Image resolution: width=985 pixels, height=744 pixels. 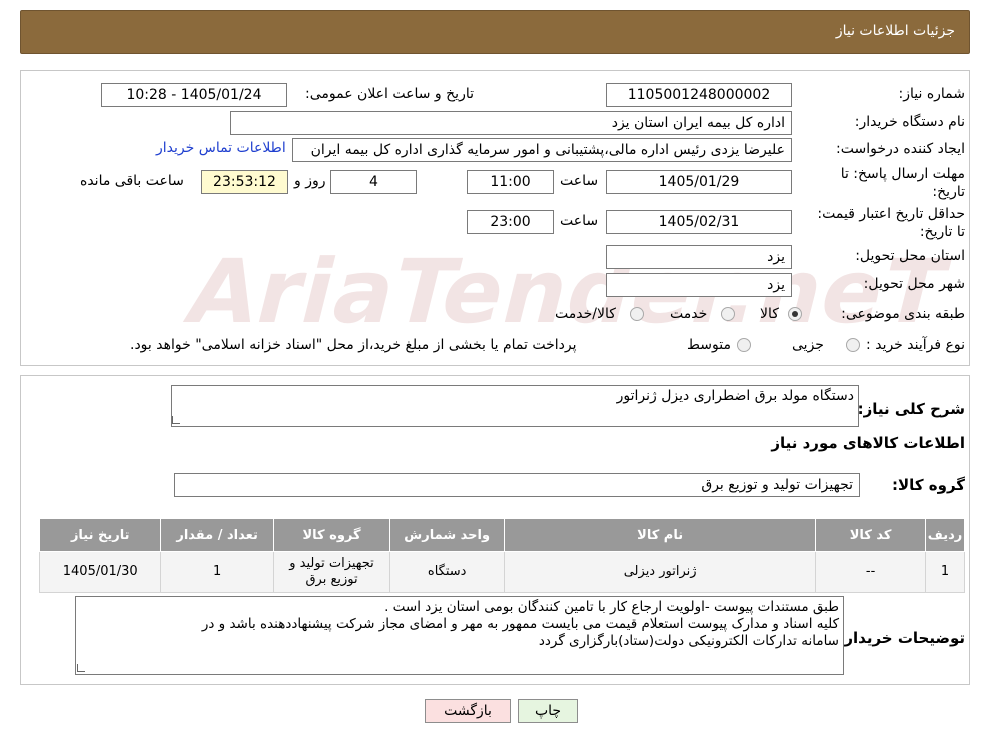 I want to click on col-date: تاریخ نیاز, so click(x=100, y=535).